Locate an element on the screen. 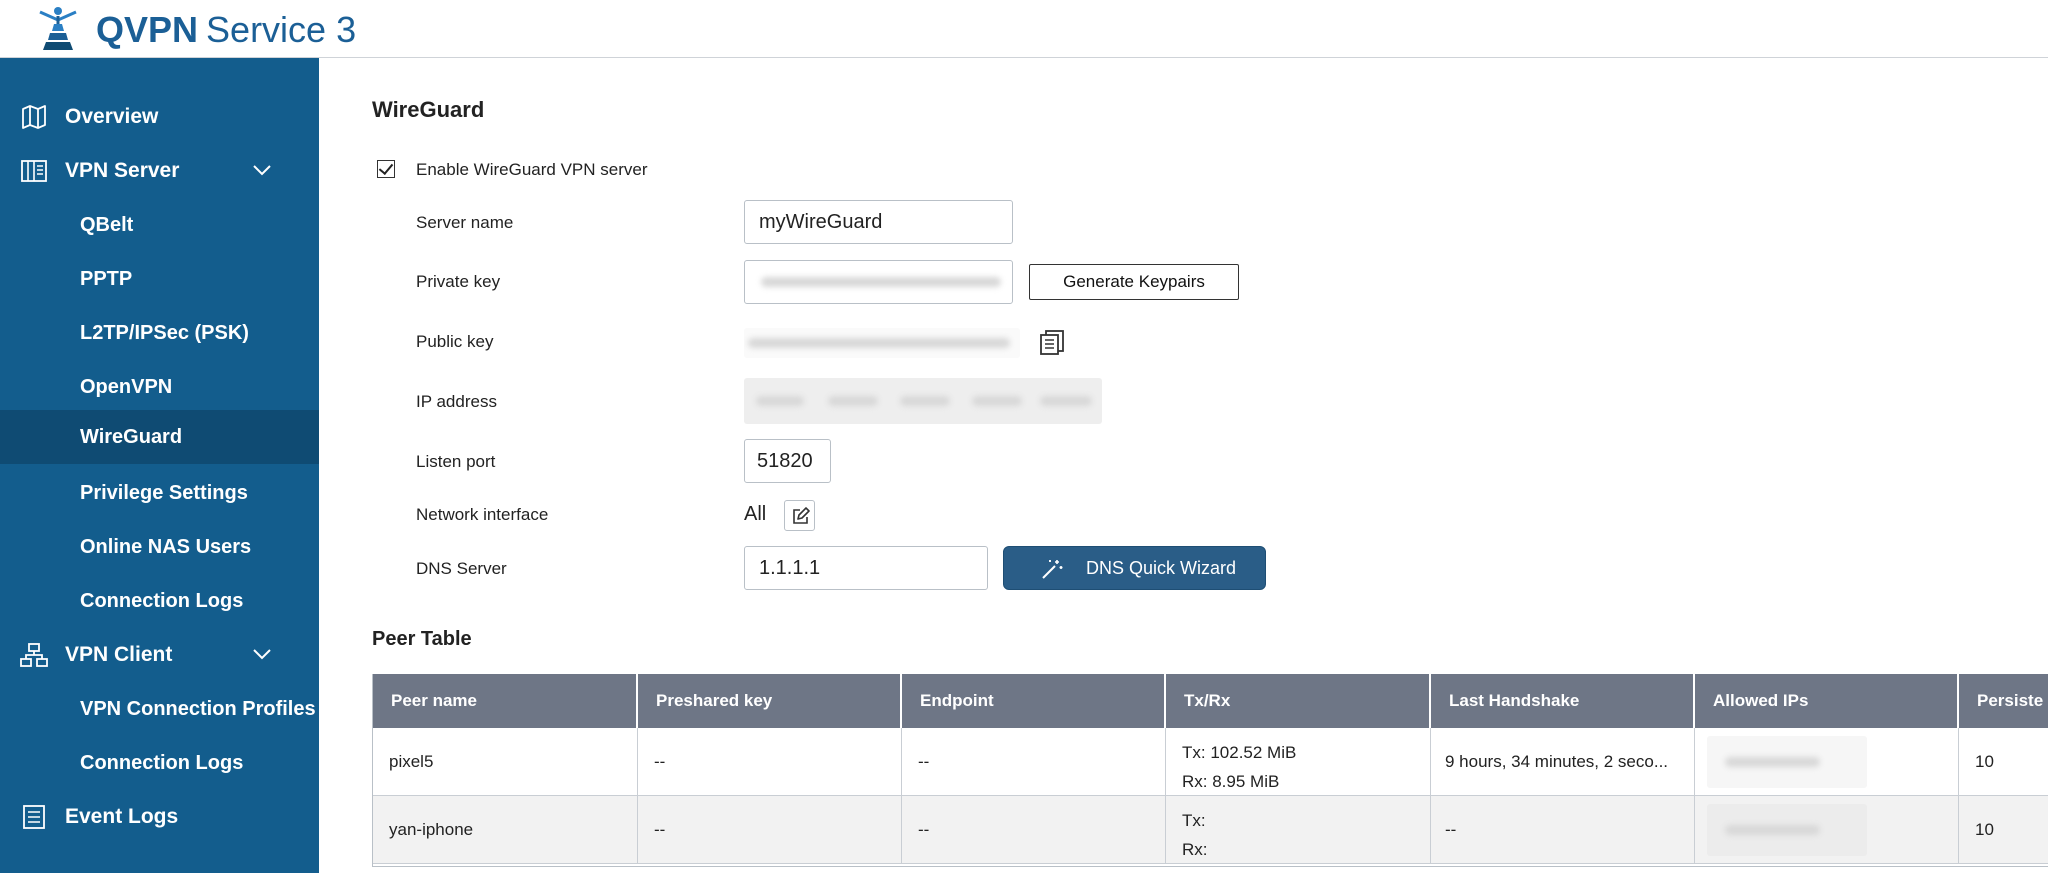  server-name-input: myWireGuard is located at coordinates (878, 222).